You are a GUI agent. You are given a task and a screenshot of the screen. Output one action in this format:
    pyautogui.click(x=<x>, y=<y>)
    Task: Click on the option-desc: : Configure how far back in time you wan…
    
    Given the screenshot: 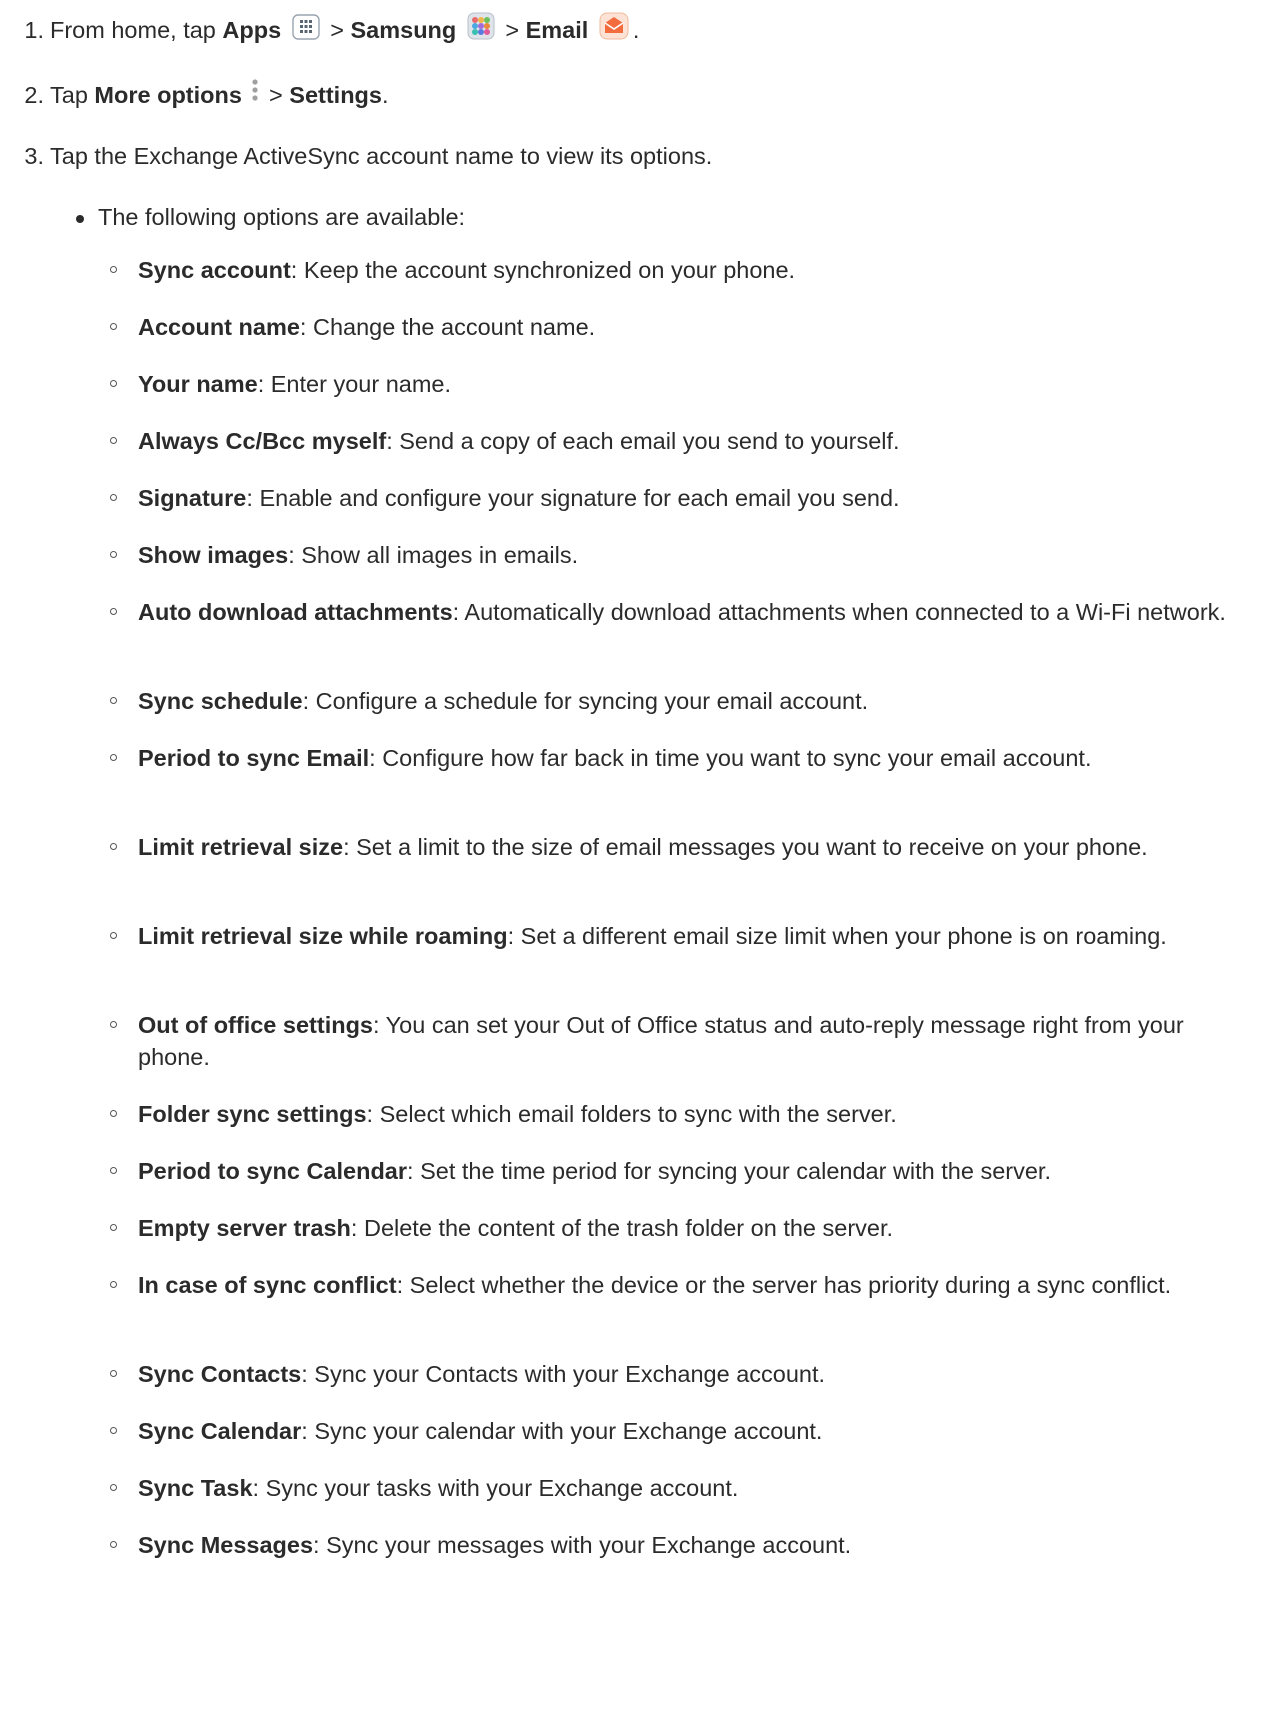 What is the action you would take?
    pyautogui.click(x=730, y=758)
    